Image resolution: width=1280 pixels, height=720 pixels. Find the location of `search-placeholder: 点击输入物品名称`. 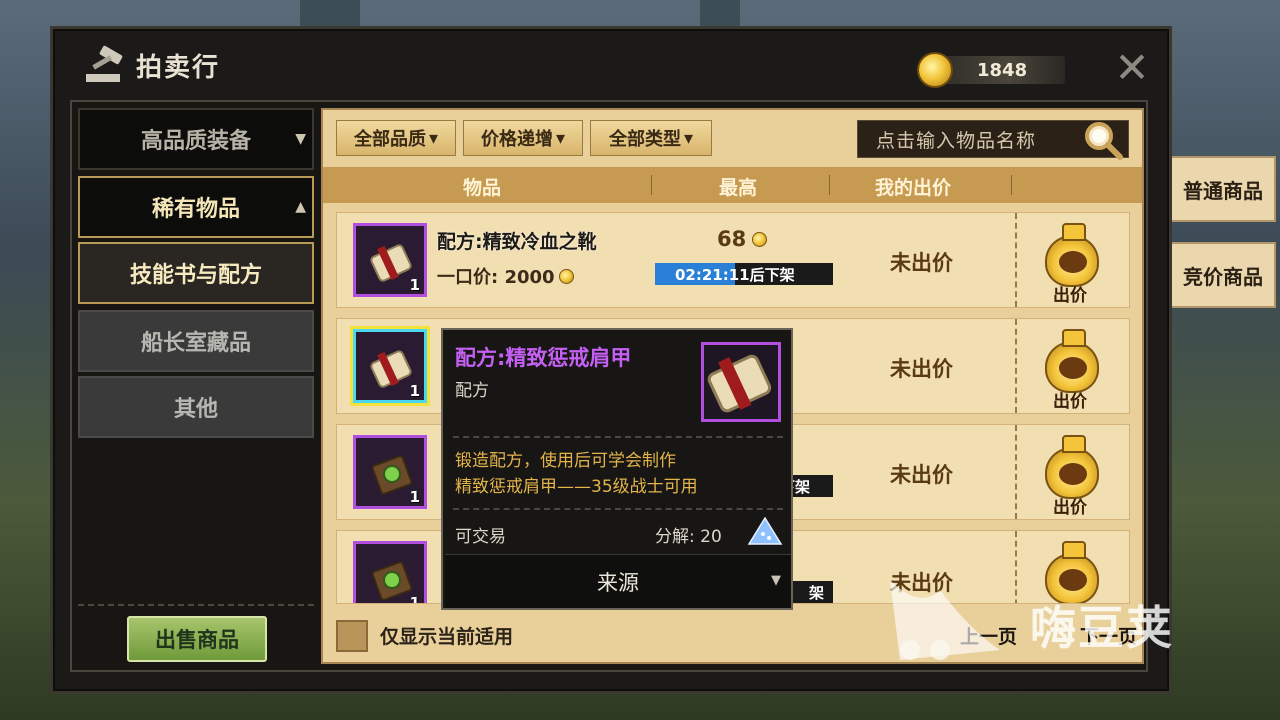

search-placeholder: 点击输入物品名称 is located at coordinates (956, 140).